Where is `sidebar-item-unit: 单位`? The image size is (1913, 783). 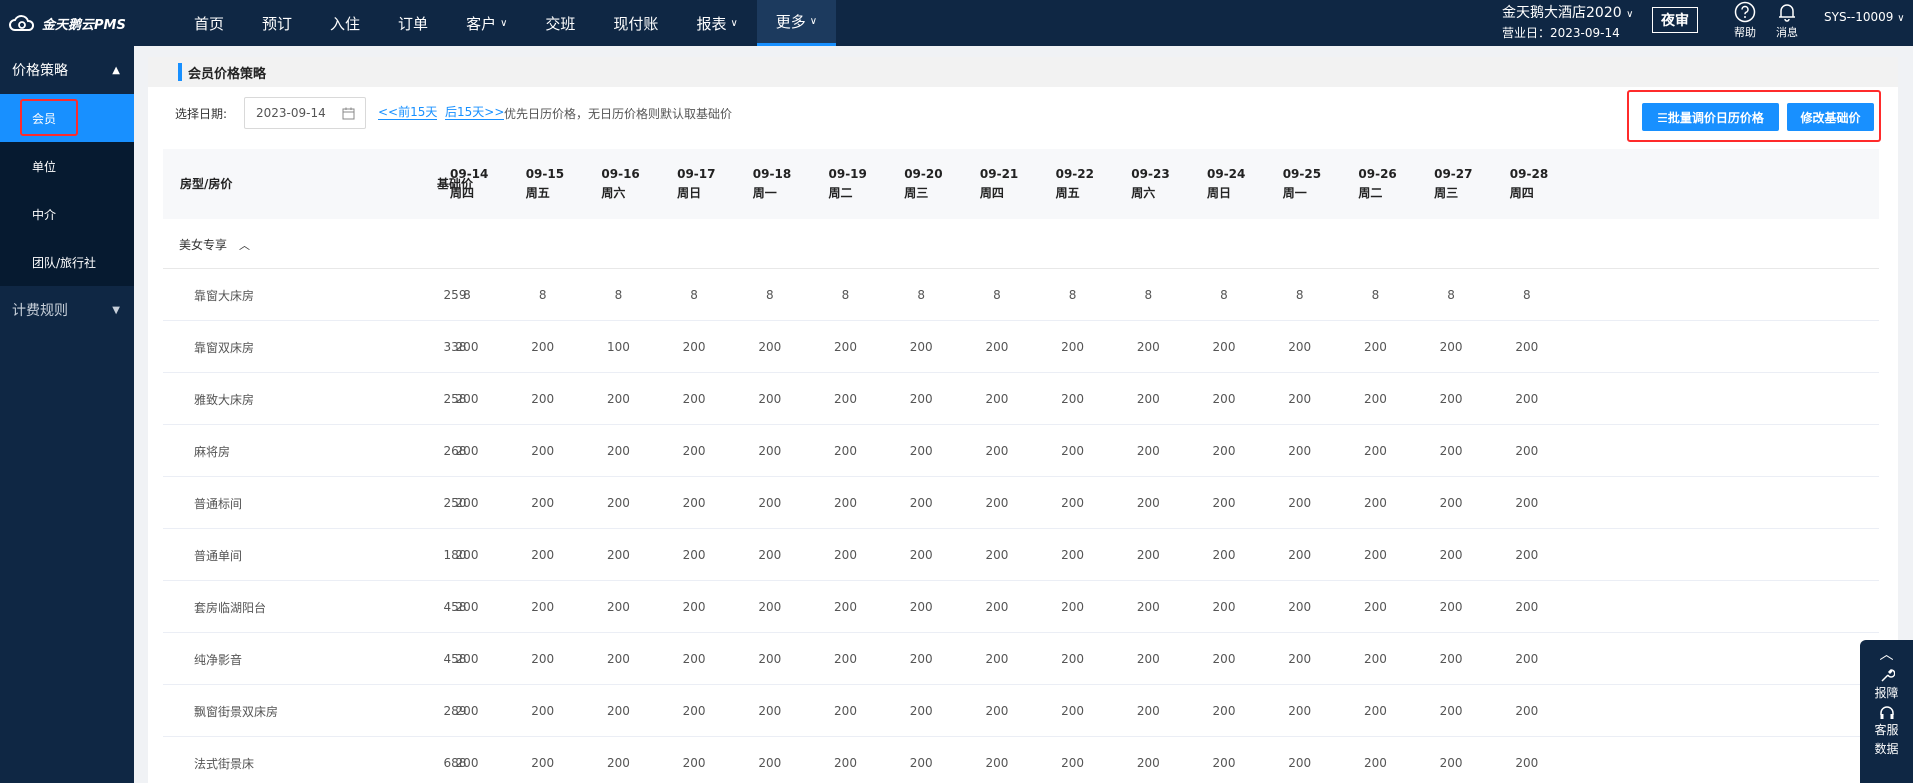
sidebar-item-unit: 单位 is located at coordinates (67, 166).